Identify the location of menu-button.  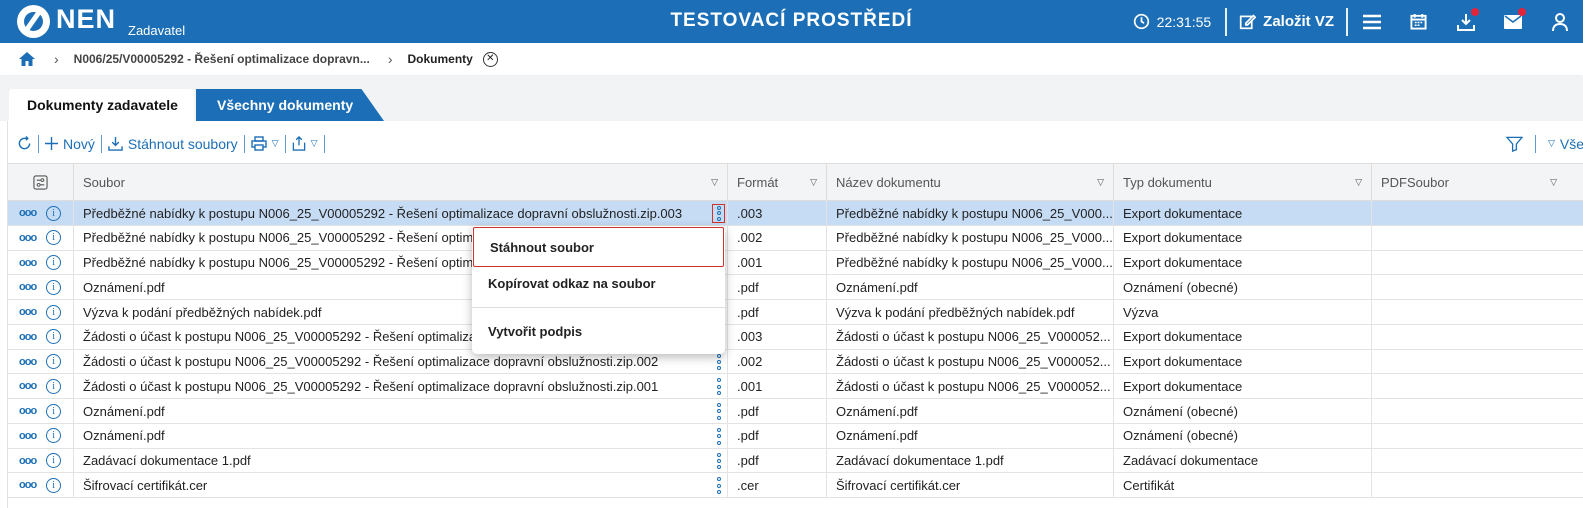
(1371, 21).